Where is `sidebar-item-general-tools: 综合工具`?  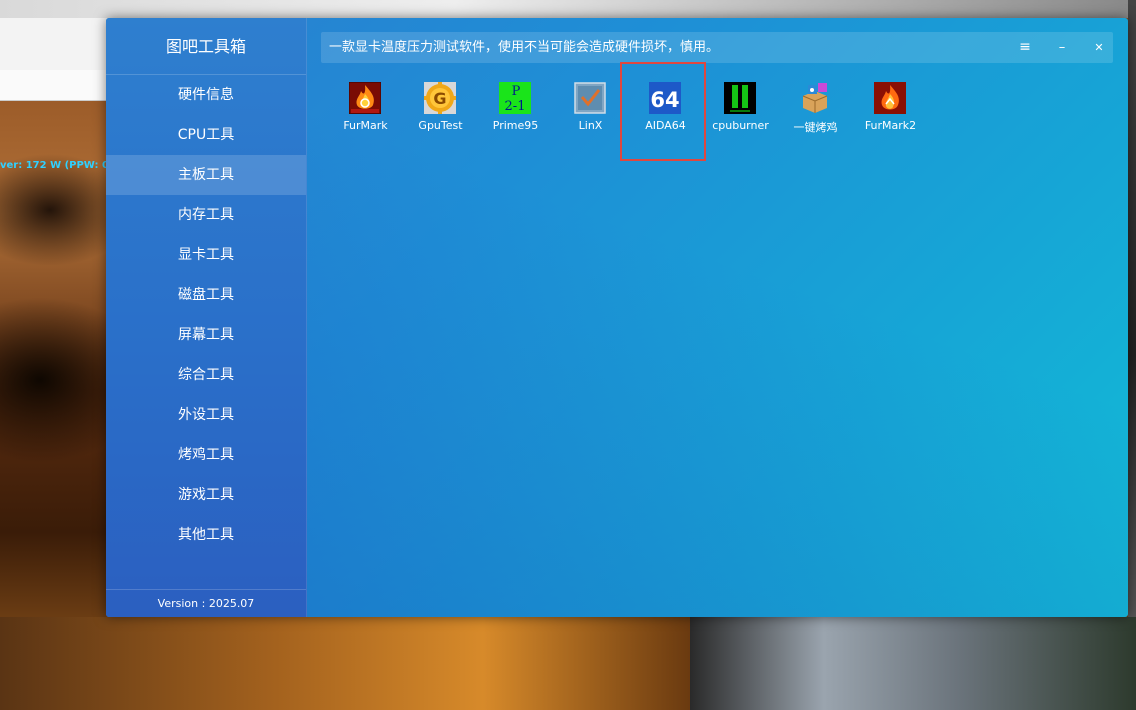
sidebar-item-general-tools: 综合工具 is located at coordinates (206, 375).